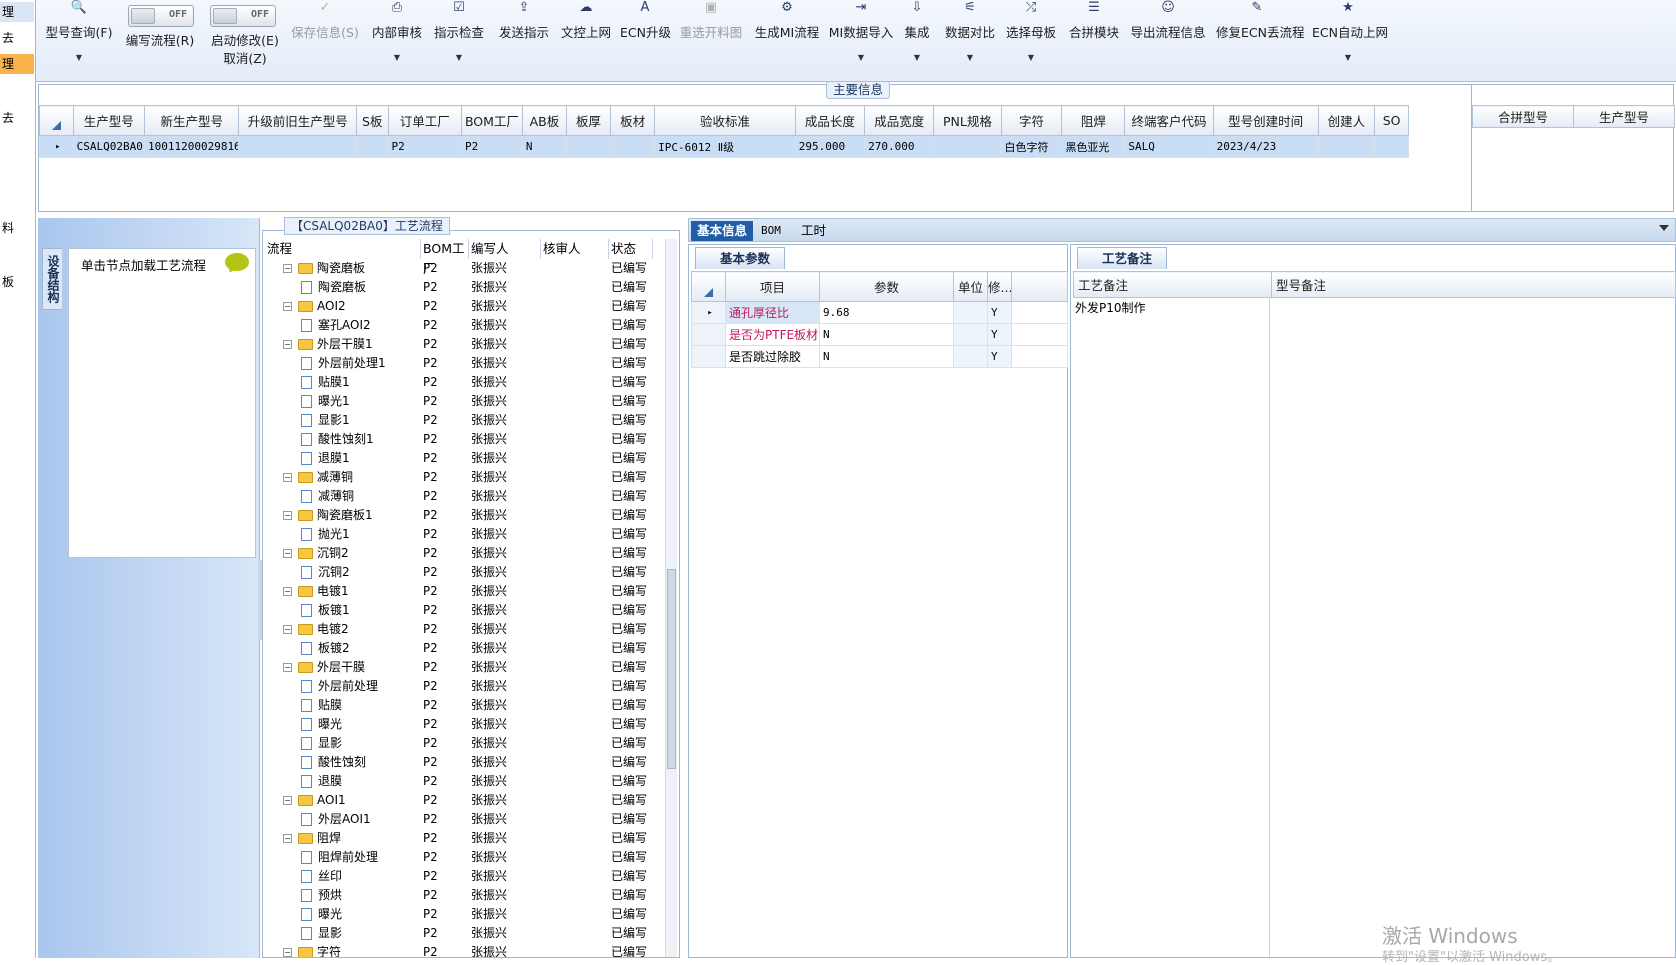 Image resolution: width=1676 pixels, height=965 pixels. What do you see at coordinates (312, 838) in the screenshot?
I see `tree-folder-node: − 阻焊` at bounding box center [312, 838].